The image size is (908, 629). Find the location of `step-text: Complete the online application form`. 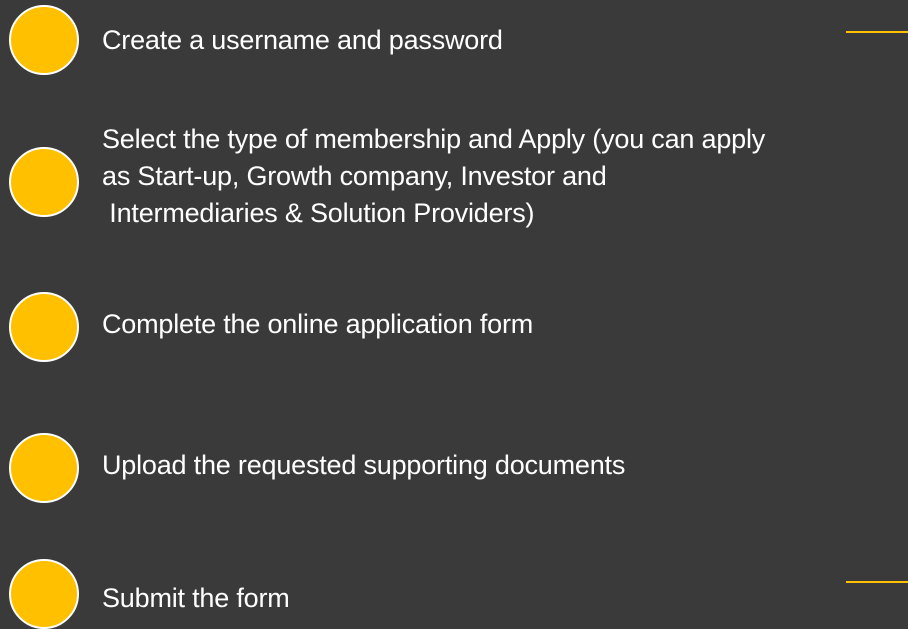

step-text: Complete the online application form is located at coordinates (502, 324).